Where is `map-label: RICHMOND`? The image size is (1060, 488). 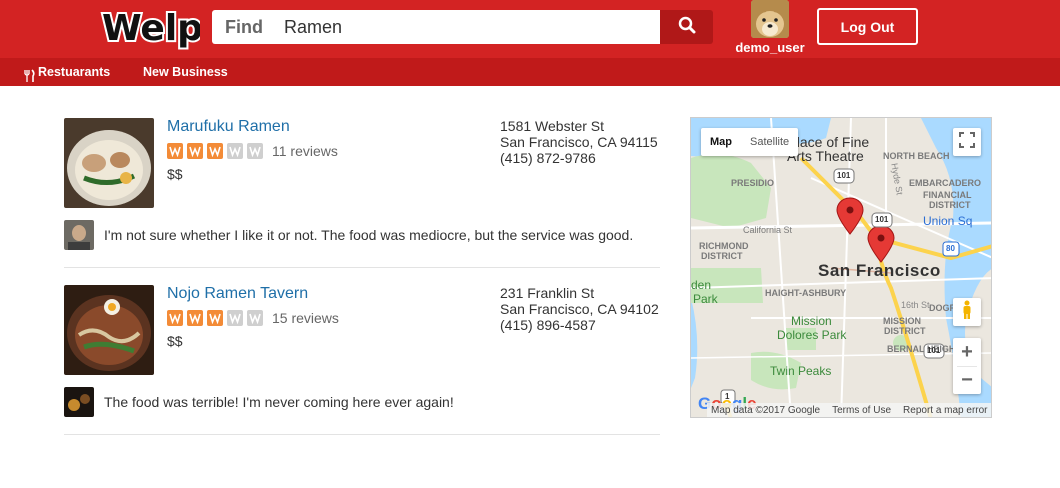 map-label: RICHMOND is located at coordinates (724, 246).